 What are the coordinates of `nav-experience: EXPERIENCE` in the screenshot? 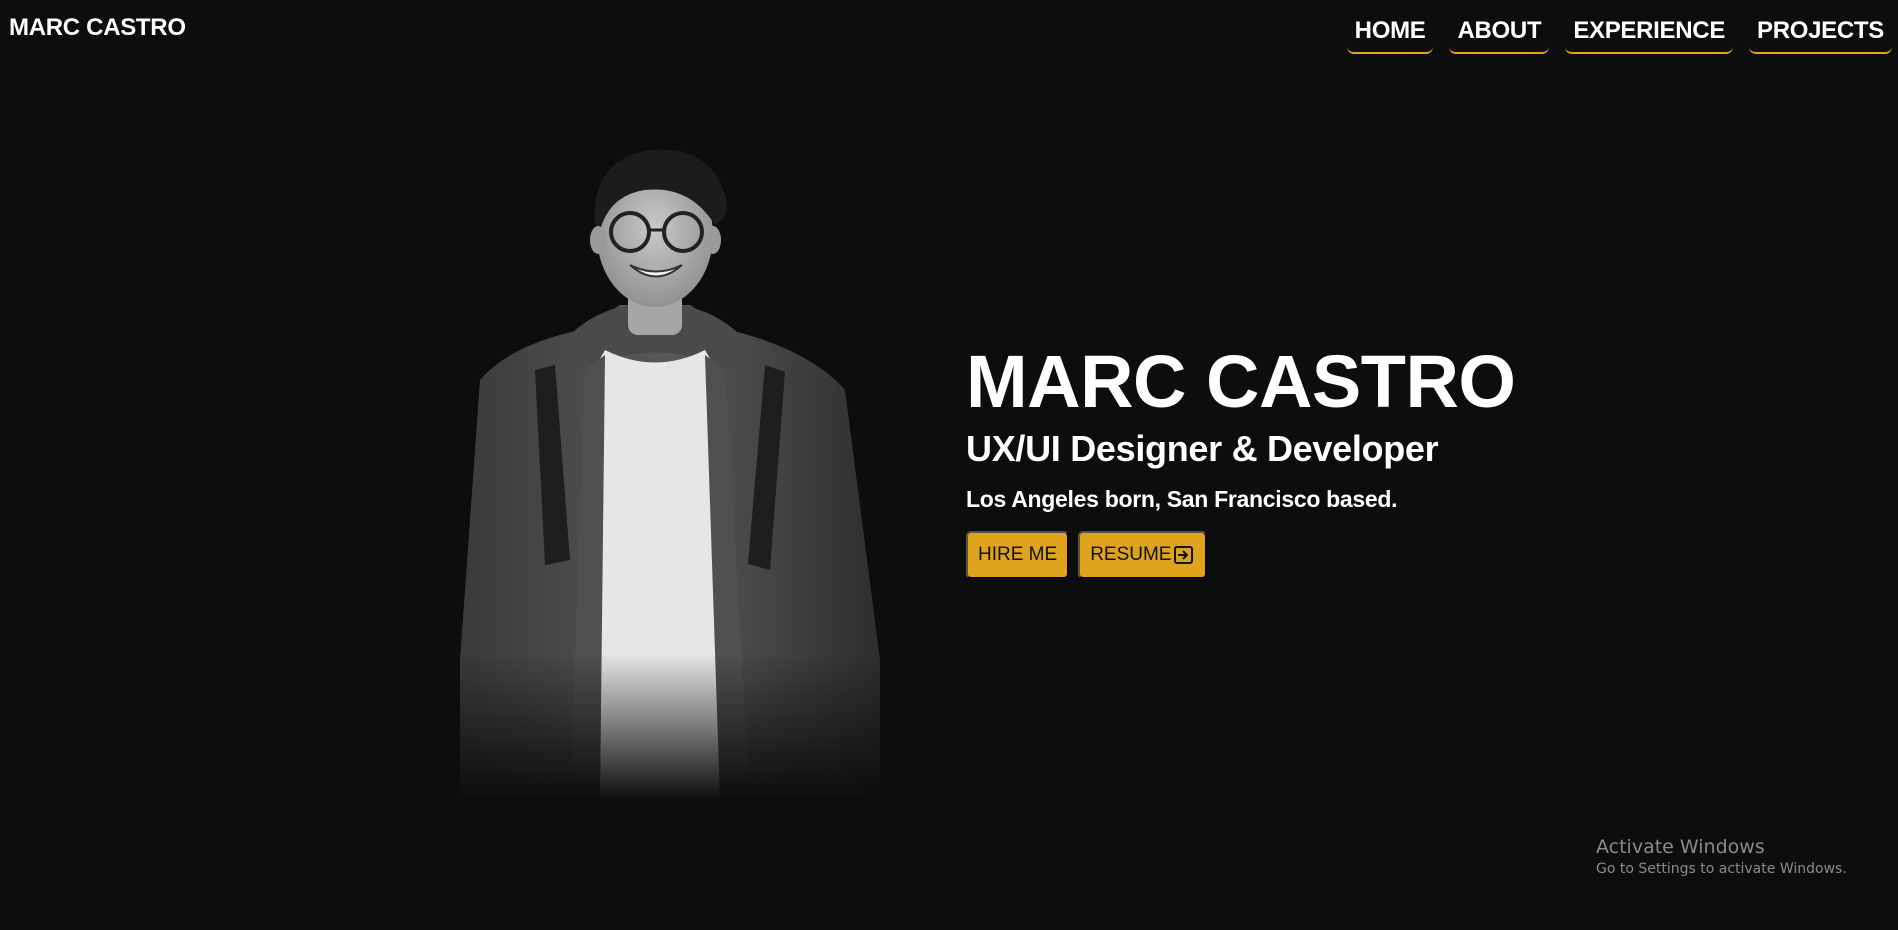 It's located at (1649, 32).